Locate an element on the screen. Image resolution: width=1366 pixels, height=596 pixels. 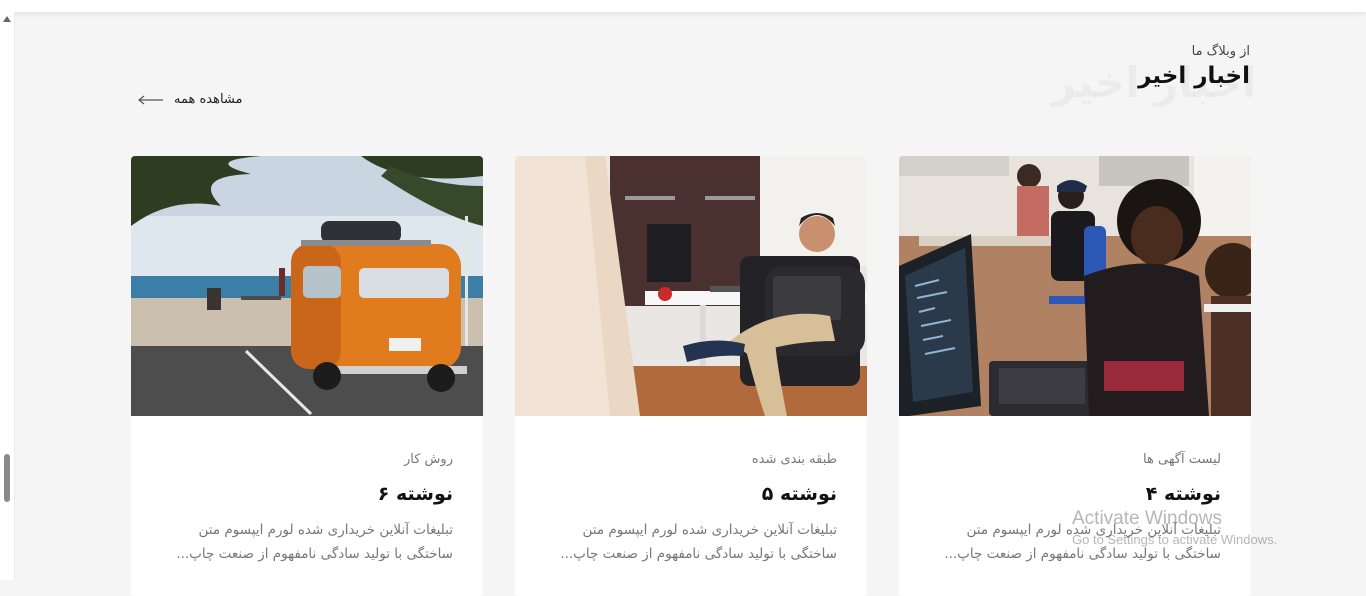
view-all-link: مشاهده همه is located at coordinates (190, 99).